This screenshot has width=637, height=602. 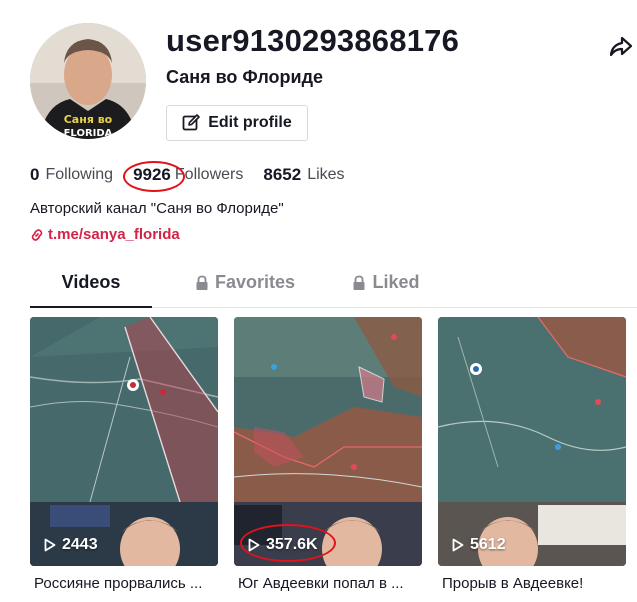 I want to click on following-label: Following, so click(x=79, y=174).